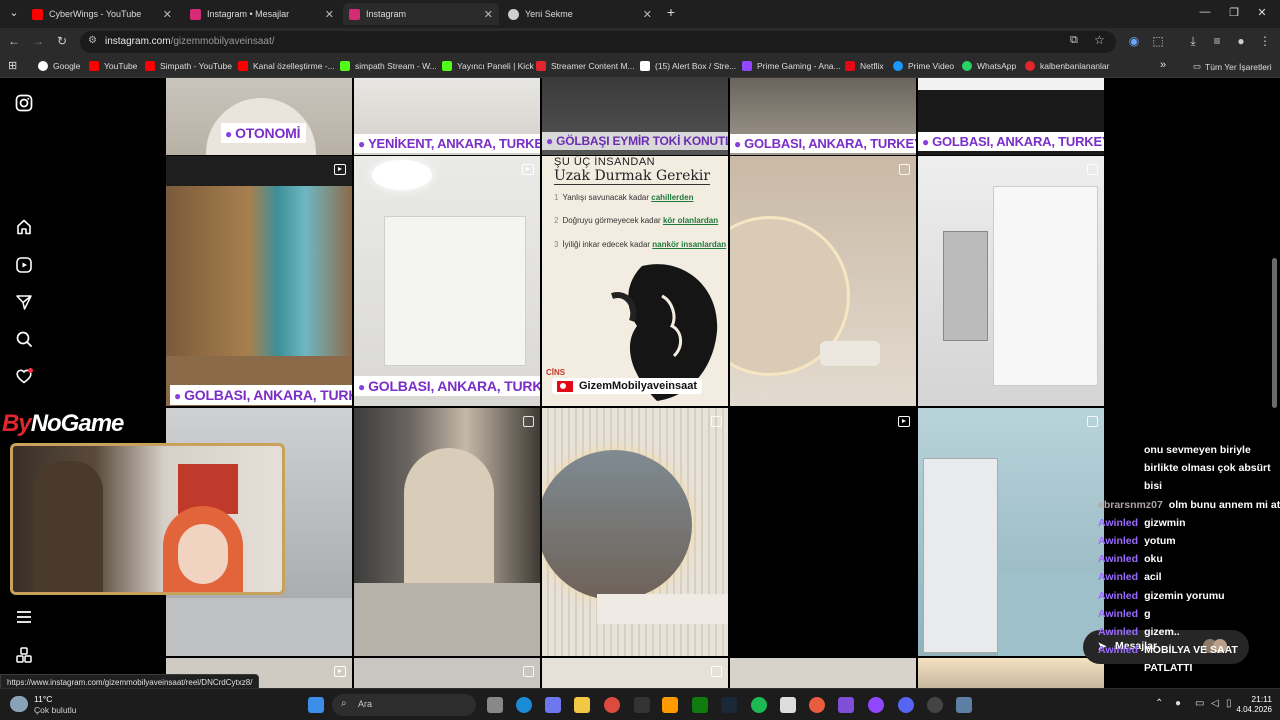 Image resolution: width=1280 pixels, height=720 pixels. What do you see at coordinates (102, 14) in the screenshot?
I see `tab-youtube: CyberWings - YouTube ✕` at bounding box center [102, 14].